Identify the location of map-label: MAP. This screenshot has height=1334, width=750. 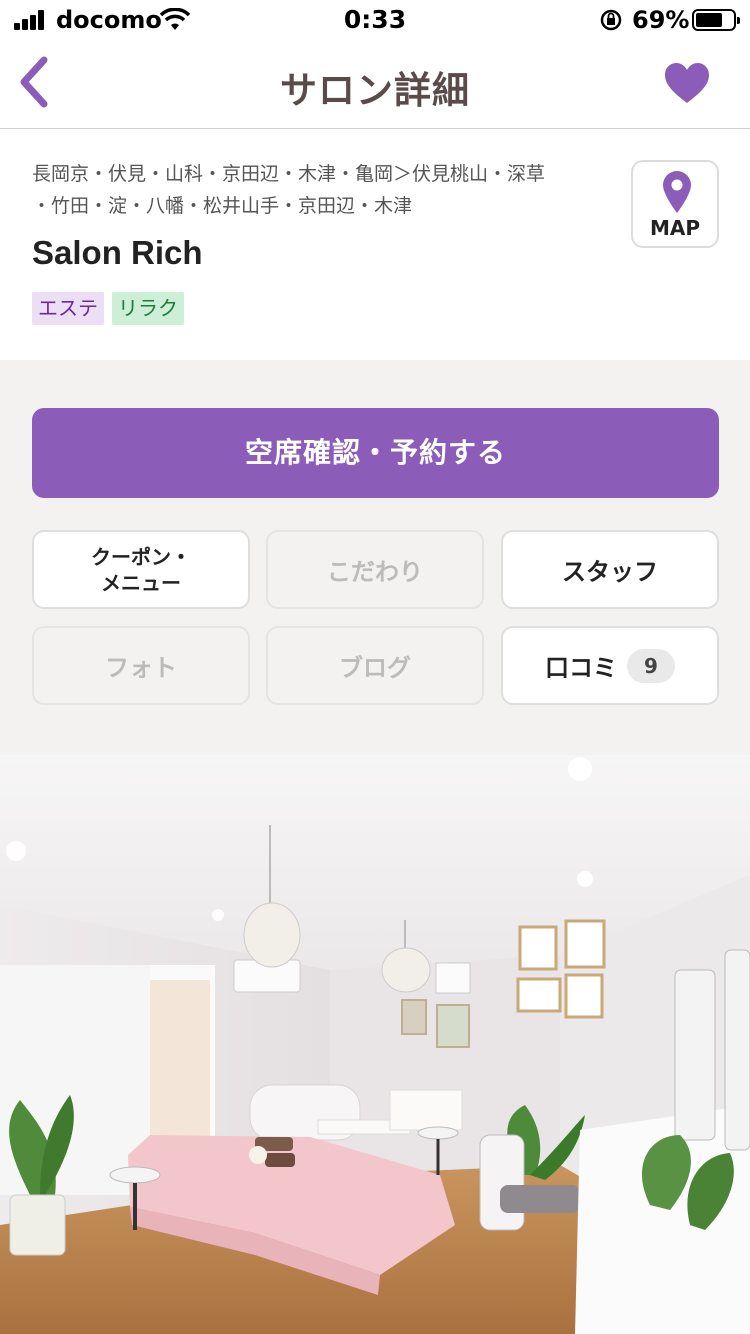
(675, 228).